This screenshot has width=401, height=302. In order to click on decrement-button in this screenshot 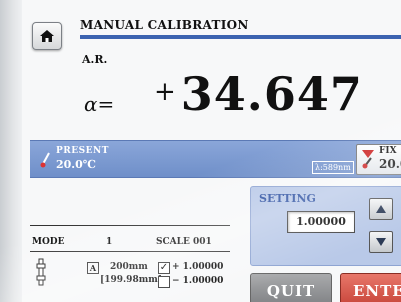, I will do `click(381, 242)`.